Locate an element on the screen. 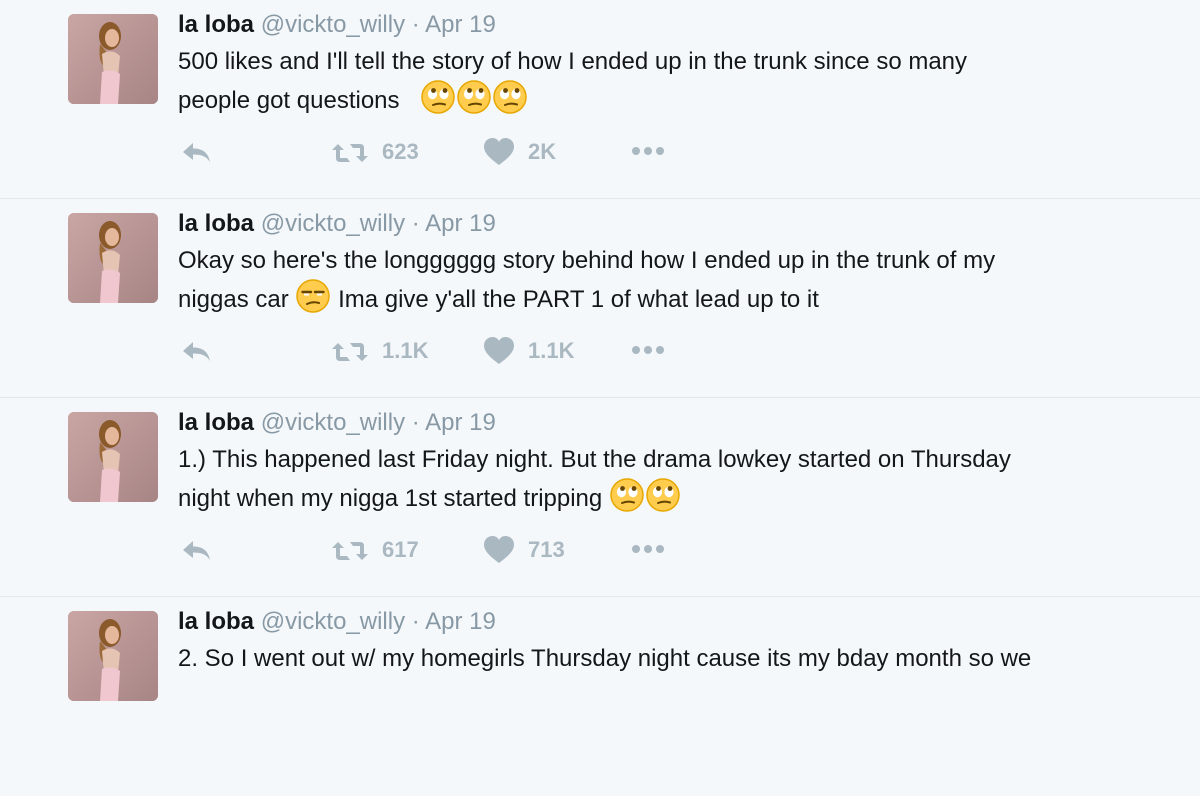 The image size is (1200, 796). tweet-text-segment: people got questions is located at coordinates (289, 100).